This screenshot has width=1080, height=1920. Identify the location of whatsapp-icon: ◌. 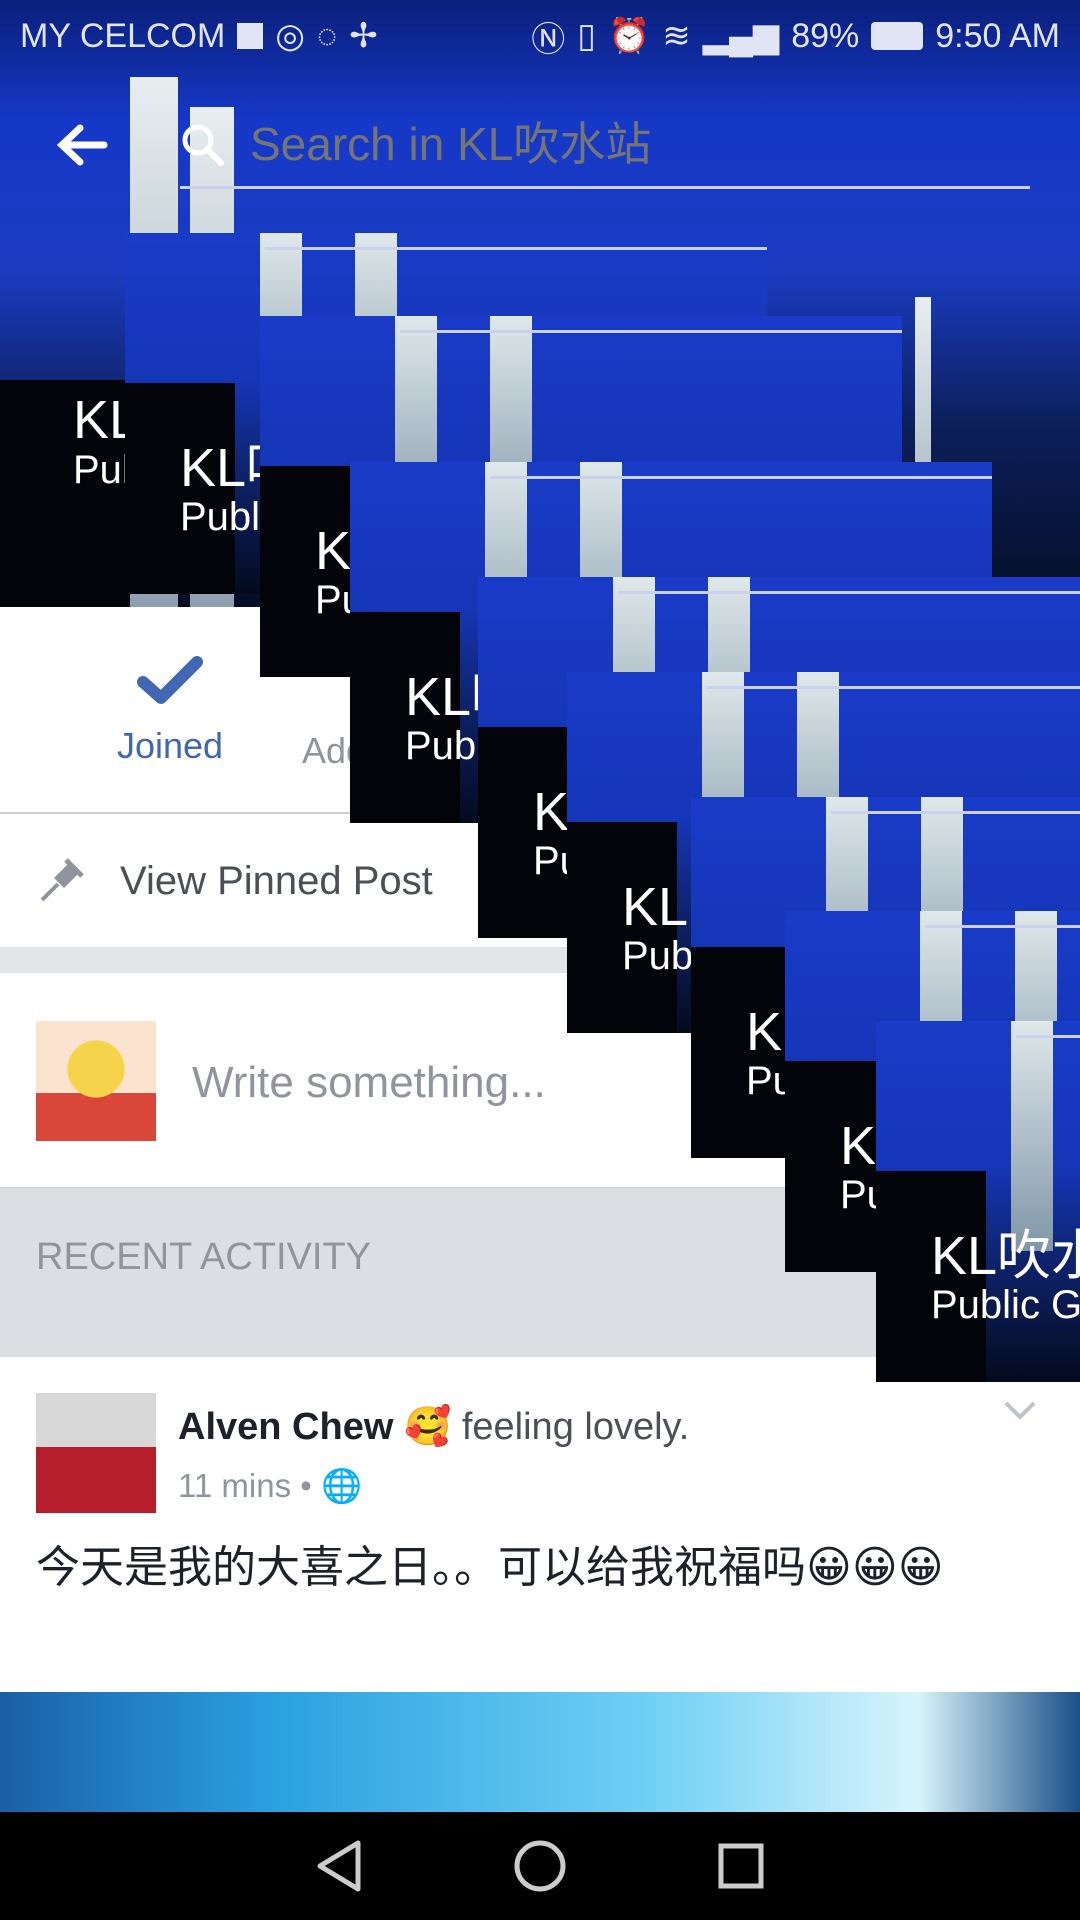
(327, 35).